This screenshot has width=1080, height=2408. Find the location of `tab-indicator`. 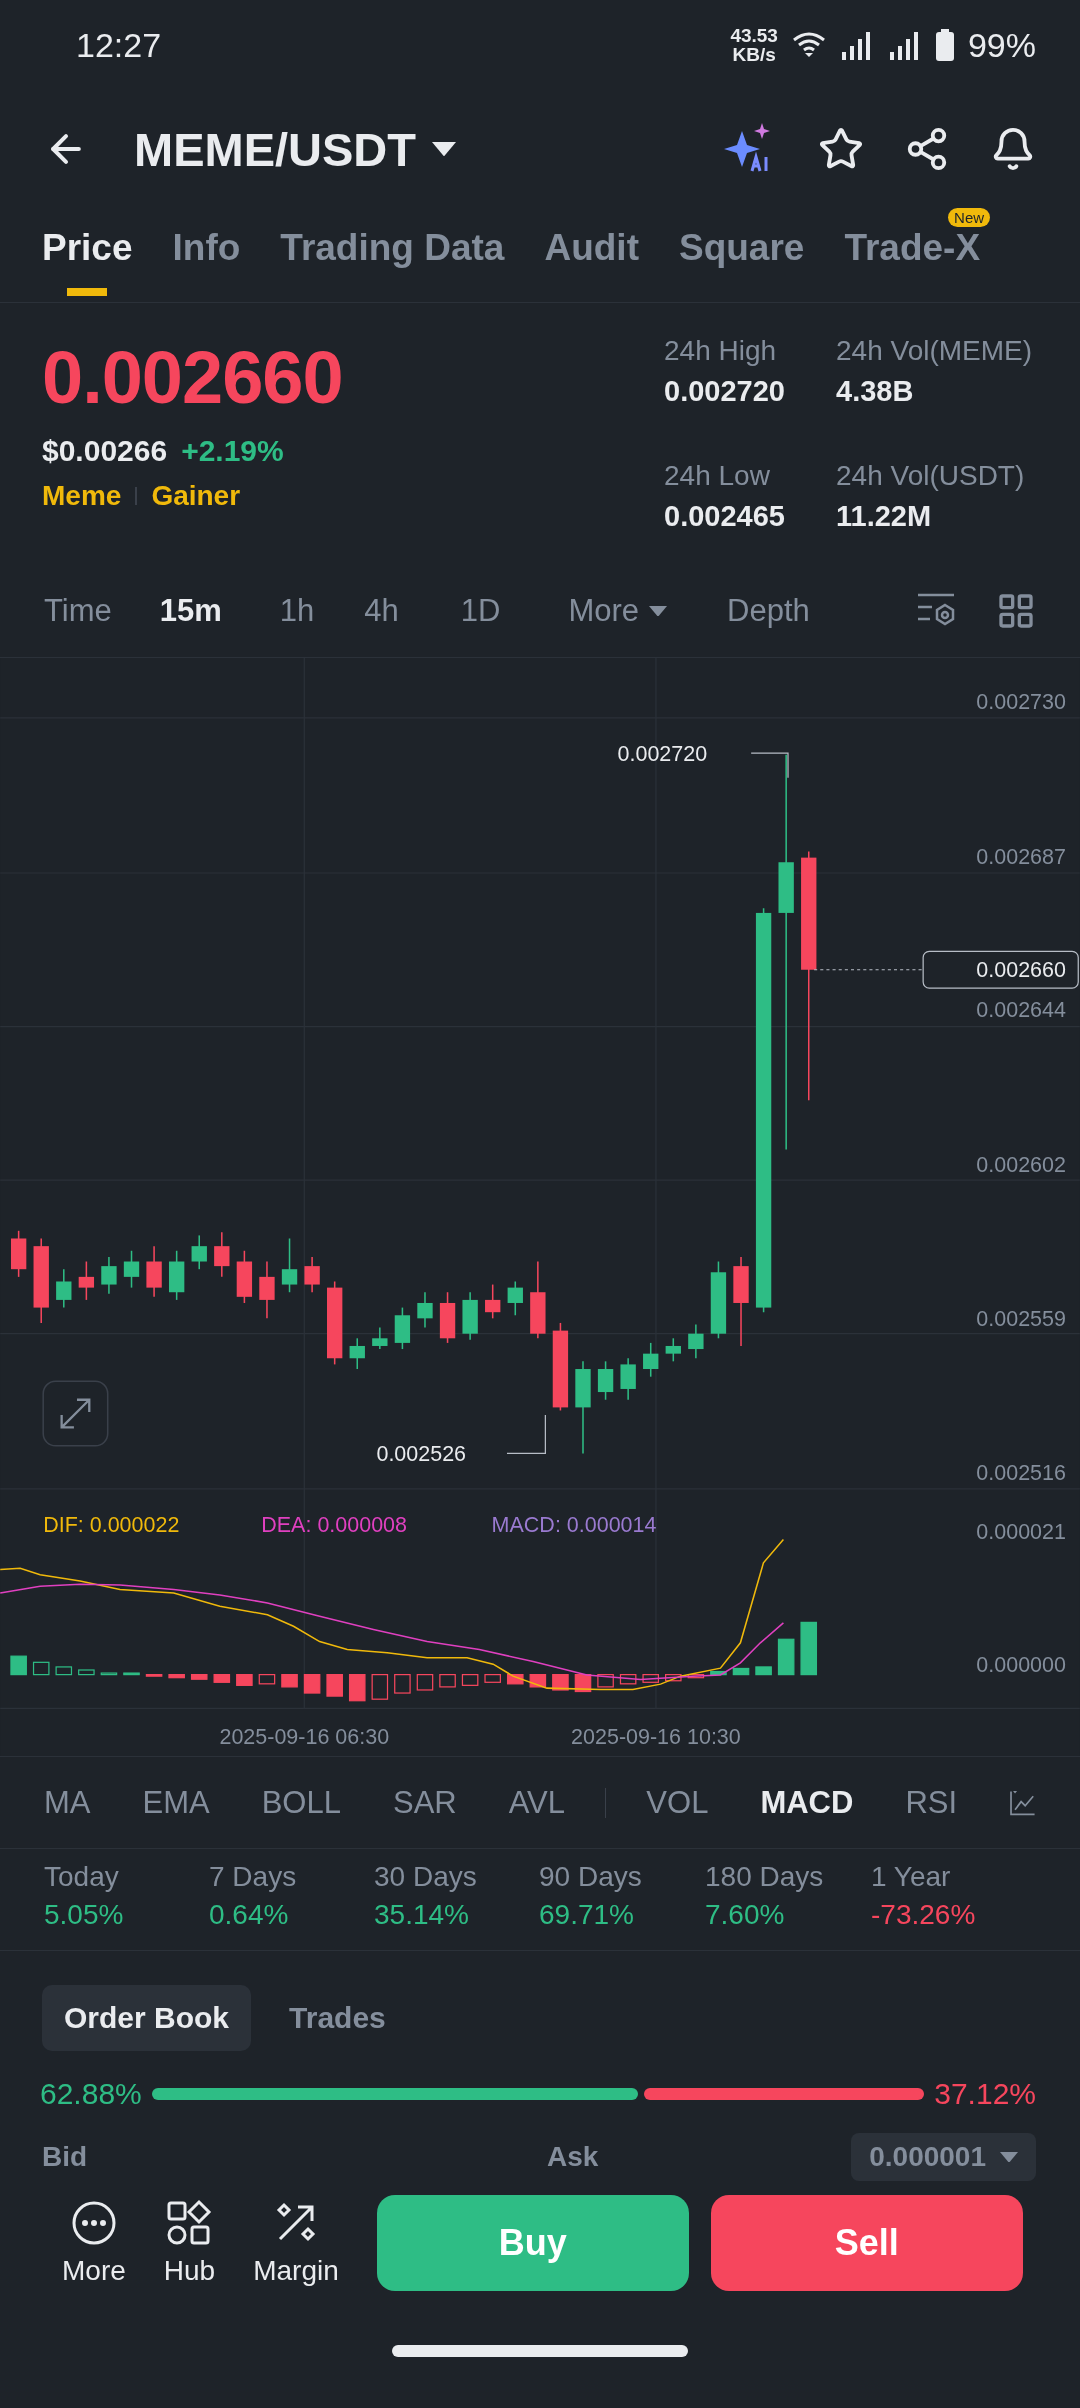

tab-indicator is located at coordinates (87, 292).